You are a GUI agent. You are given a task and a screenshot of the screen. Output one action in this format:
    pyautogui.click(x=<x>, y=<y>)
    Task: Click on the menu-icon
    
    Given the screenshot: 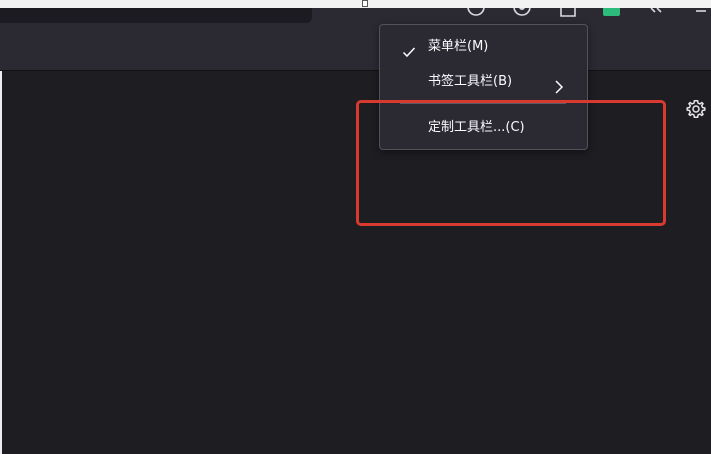 What is the action you would take?
    pyautogui.click(x=701, y=13)
    